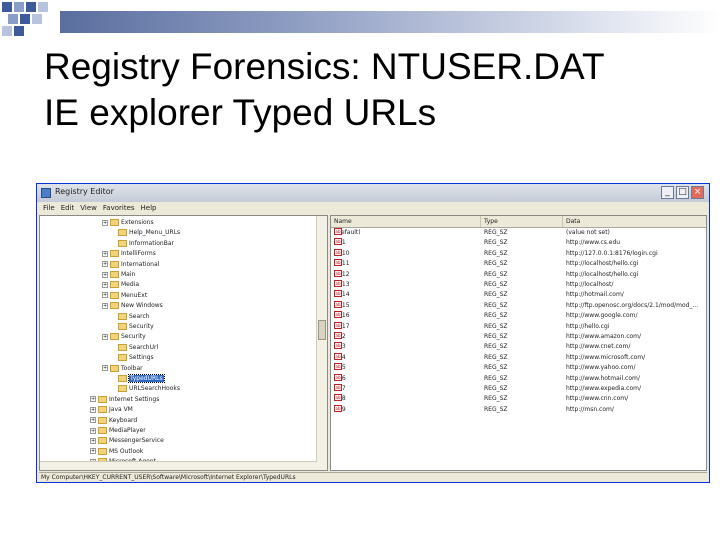 The width and height of the screenshot is (720, 540). I want to click on registry-value-row: aburl4 REG_SZ http://www.microsoft.com/, so click(518, 357).